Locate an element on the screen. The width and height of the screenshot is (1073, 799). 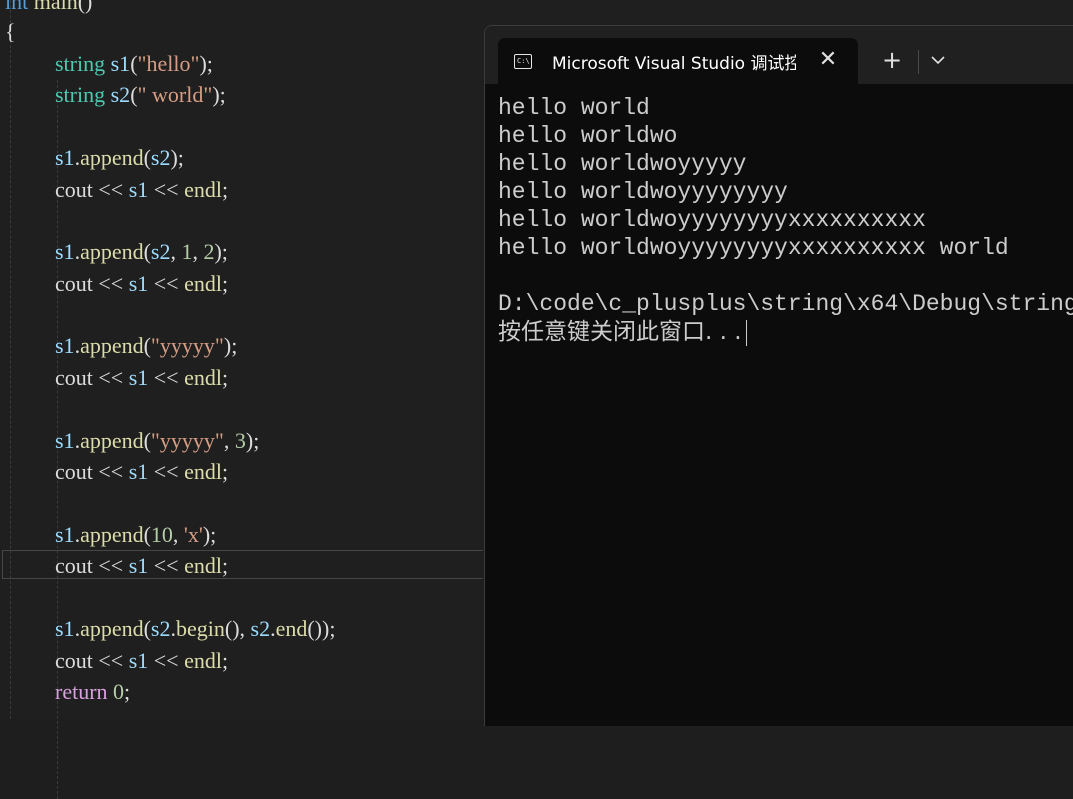
code-token: begin is located at coordinates (200, 628).